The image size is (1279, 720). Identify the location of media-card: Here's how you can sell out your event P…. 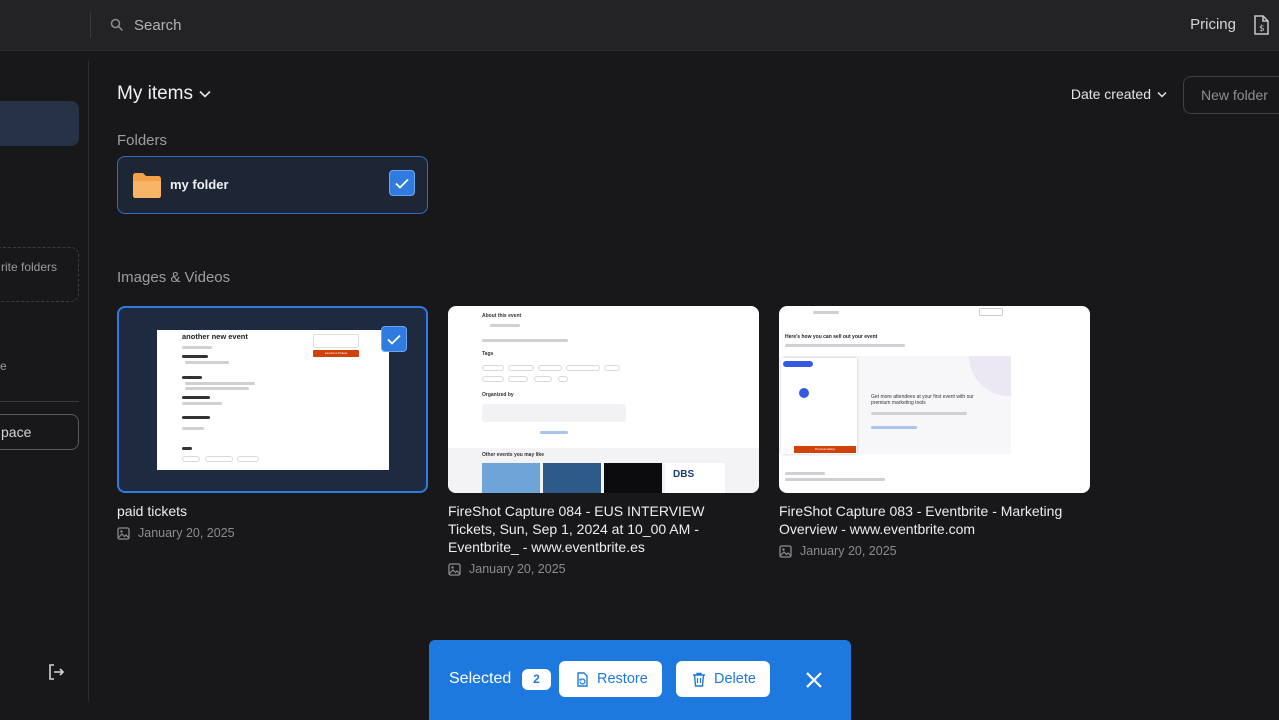
(934, 432).